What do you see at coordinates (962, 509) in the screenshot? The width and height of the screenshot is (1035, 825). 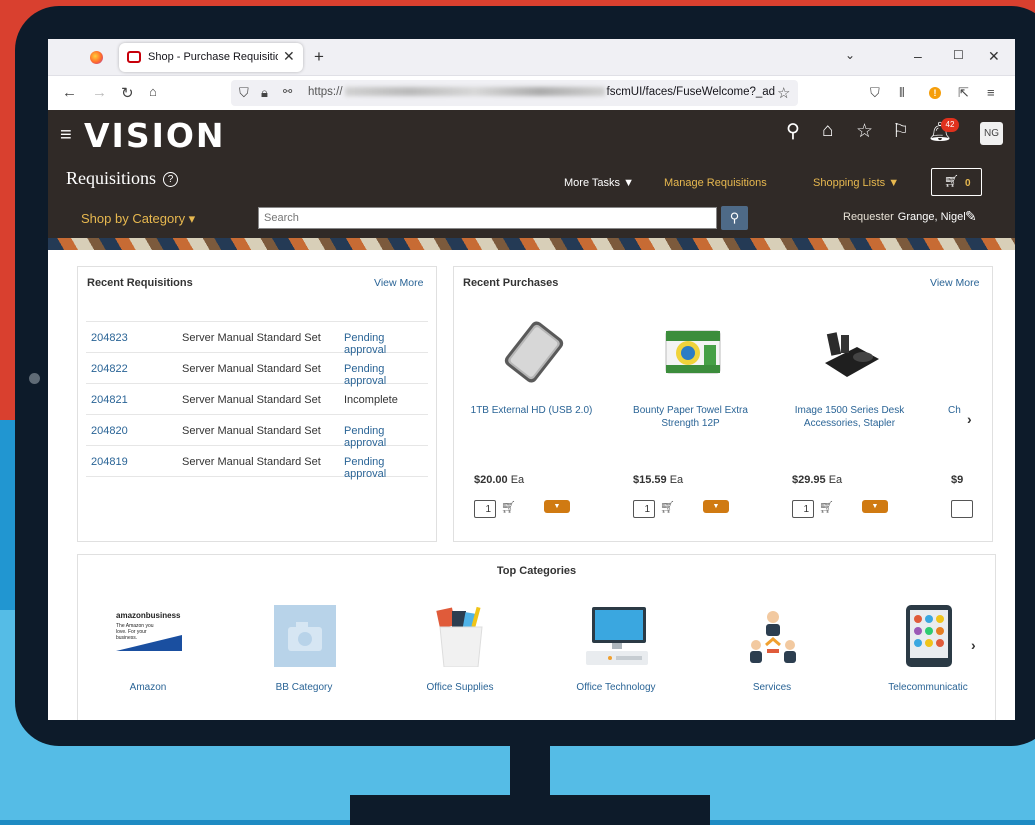 I see `quantity-input` at bounding box center [962, 509].